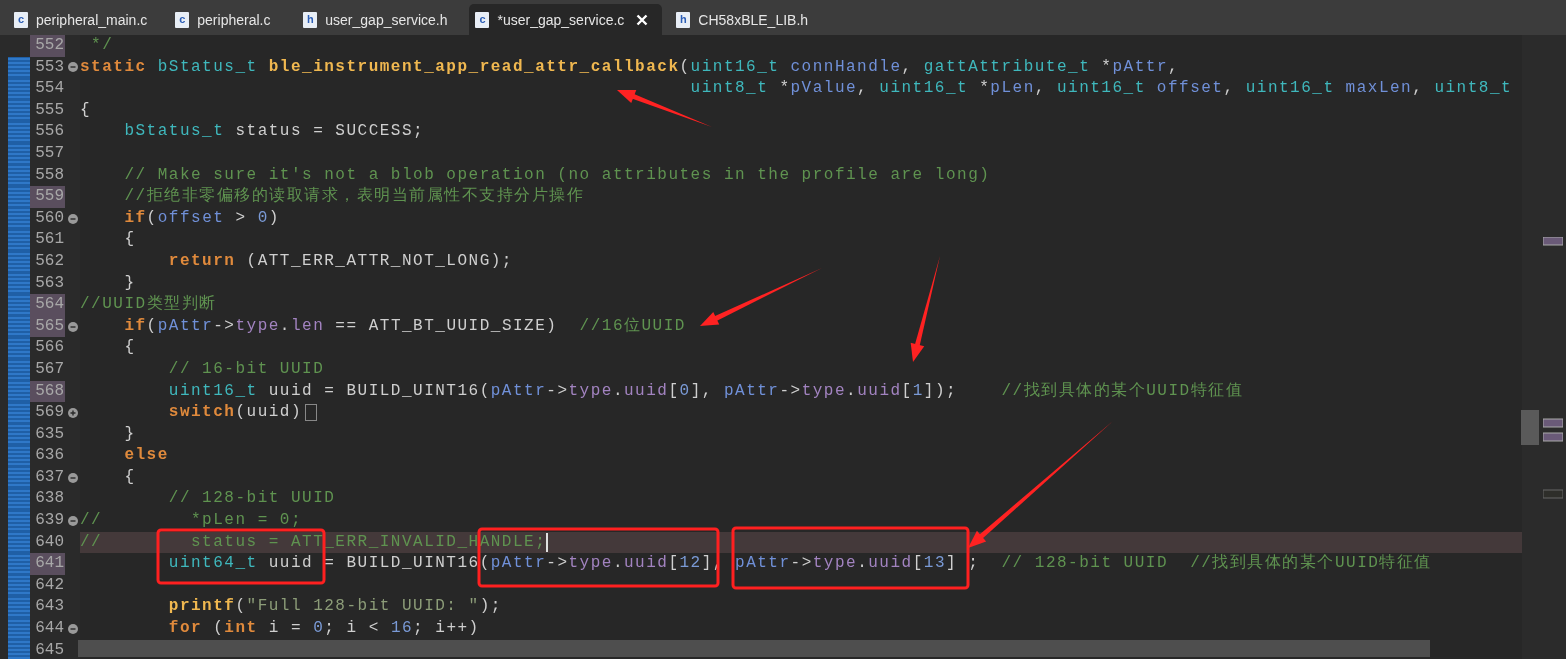 The width and height of the screenshot is (1566, 659). I want to click on editor-tab: c peripheral.c, so click(229, 19).